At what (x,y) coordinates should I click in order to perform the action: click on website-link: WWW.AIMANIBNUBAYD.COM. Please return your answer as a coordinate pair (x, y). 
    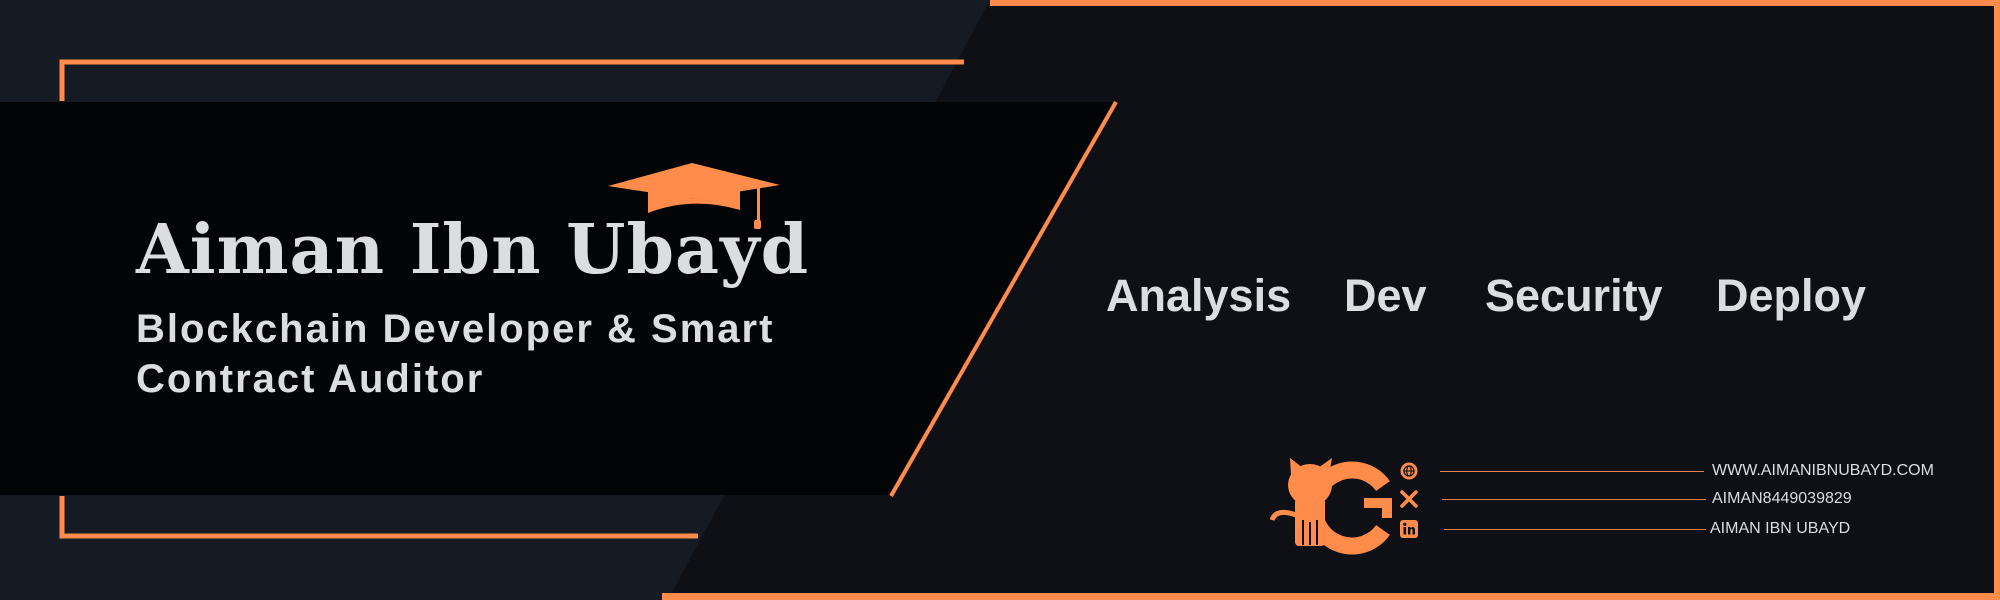
    Looking at the image, I should click on (1823, 471).